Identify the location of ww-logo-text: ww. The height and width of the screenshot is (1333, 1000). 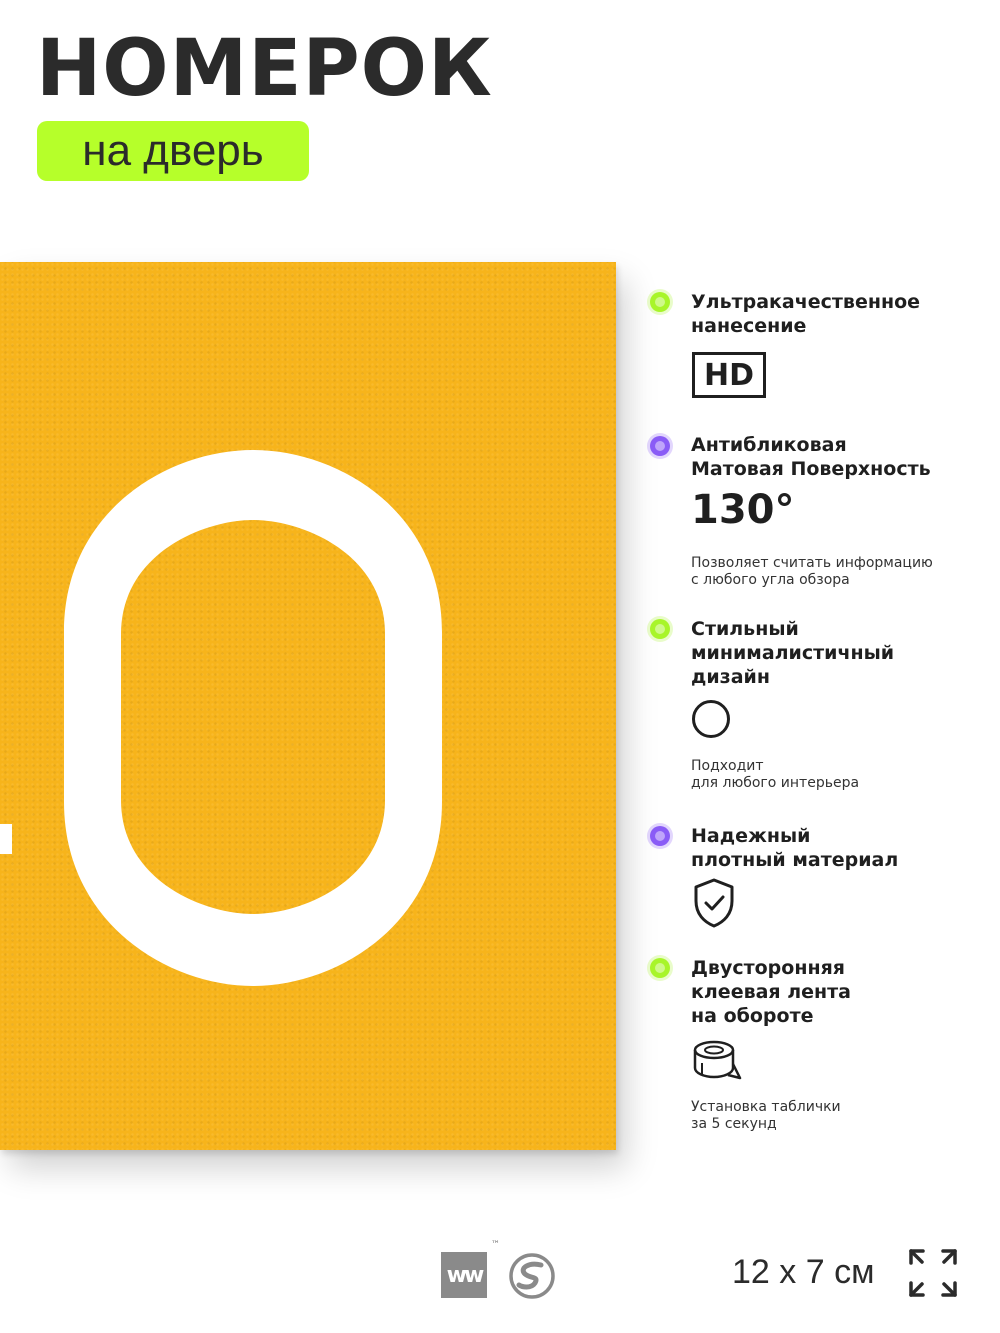
(465, 1275).